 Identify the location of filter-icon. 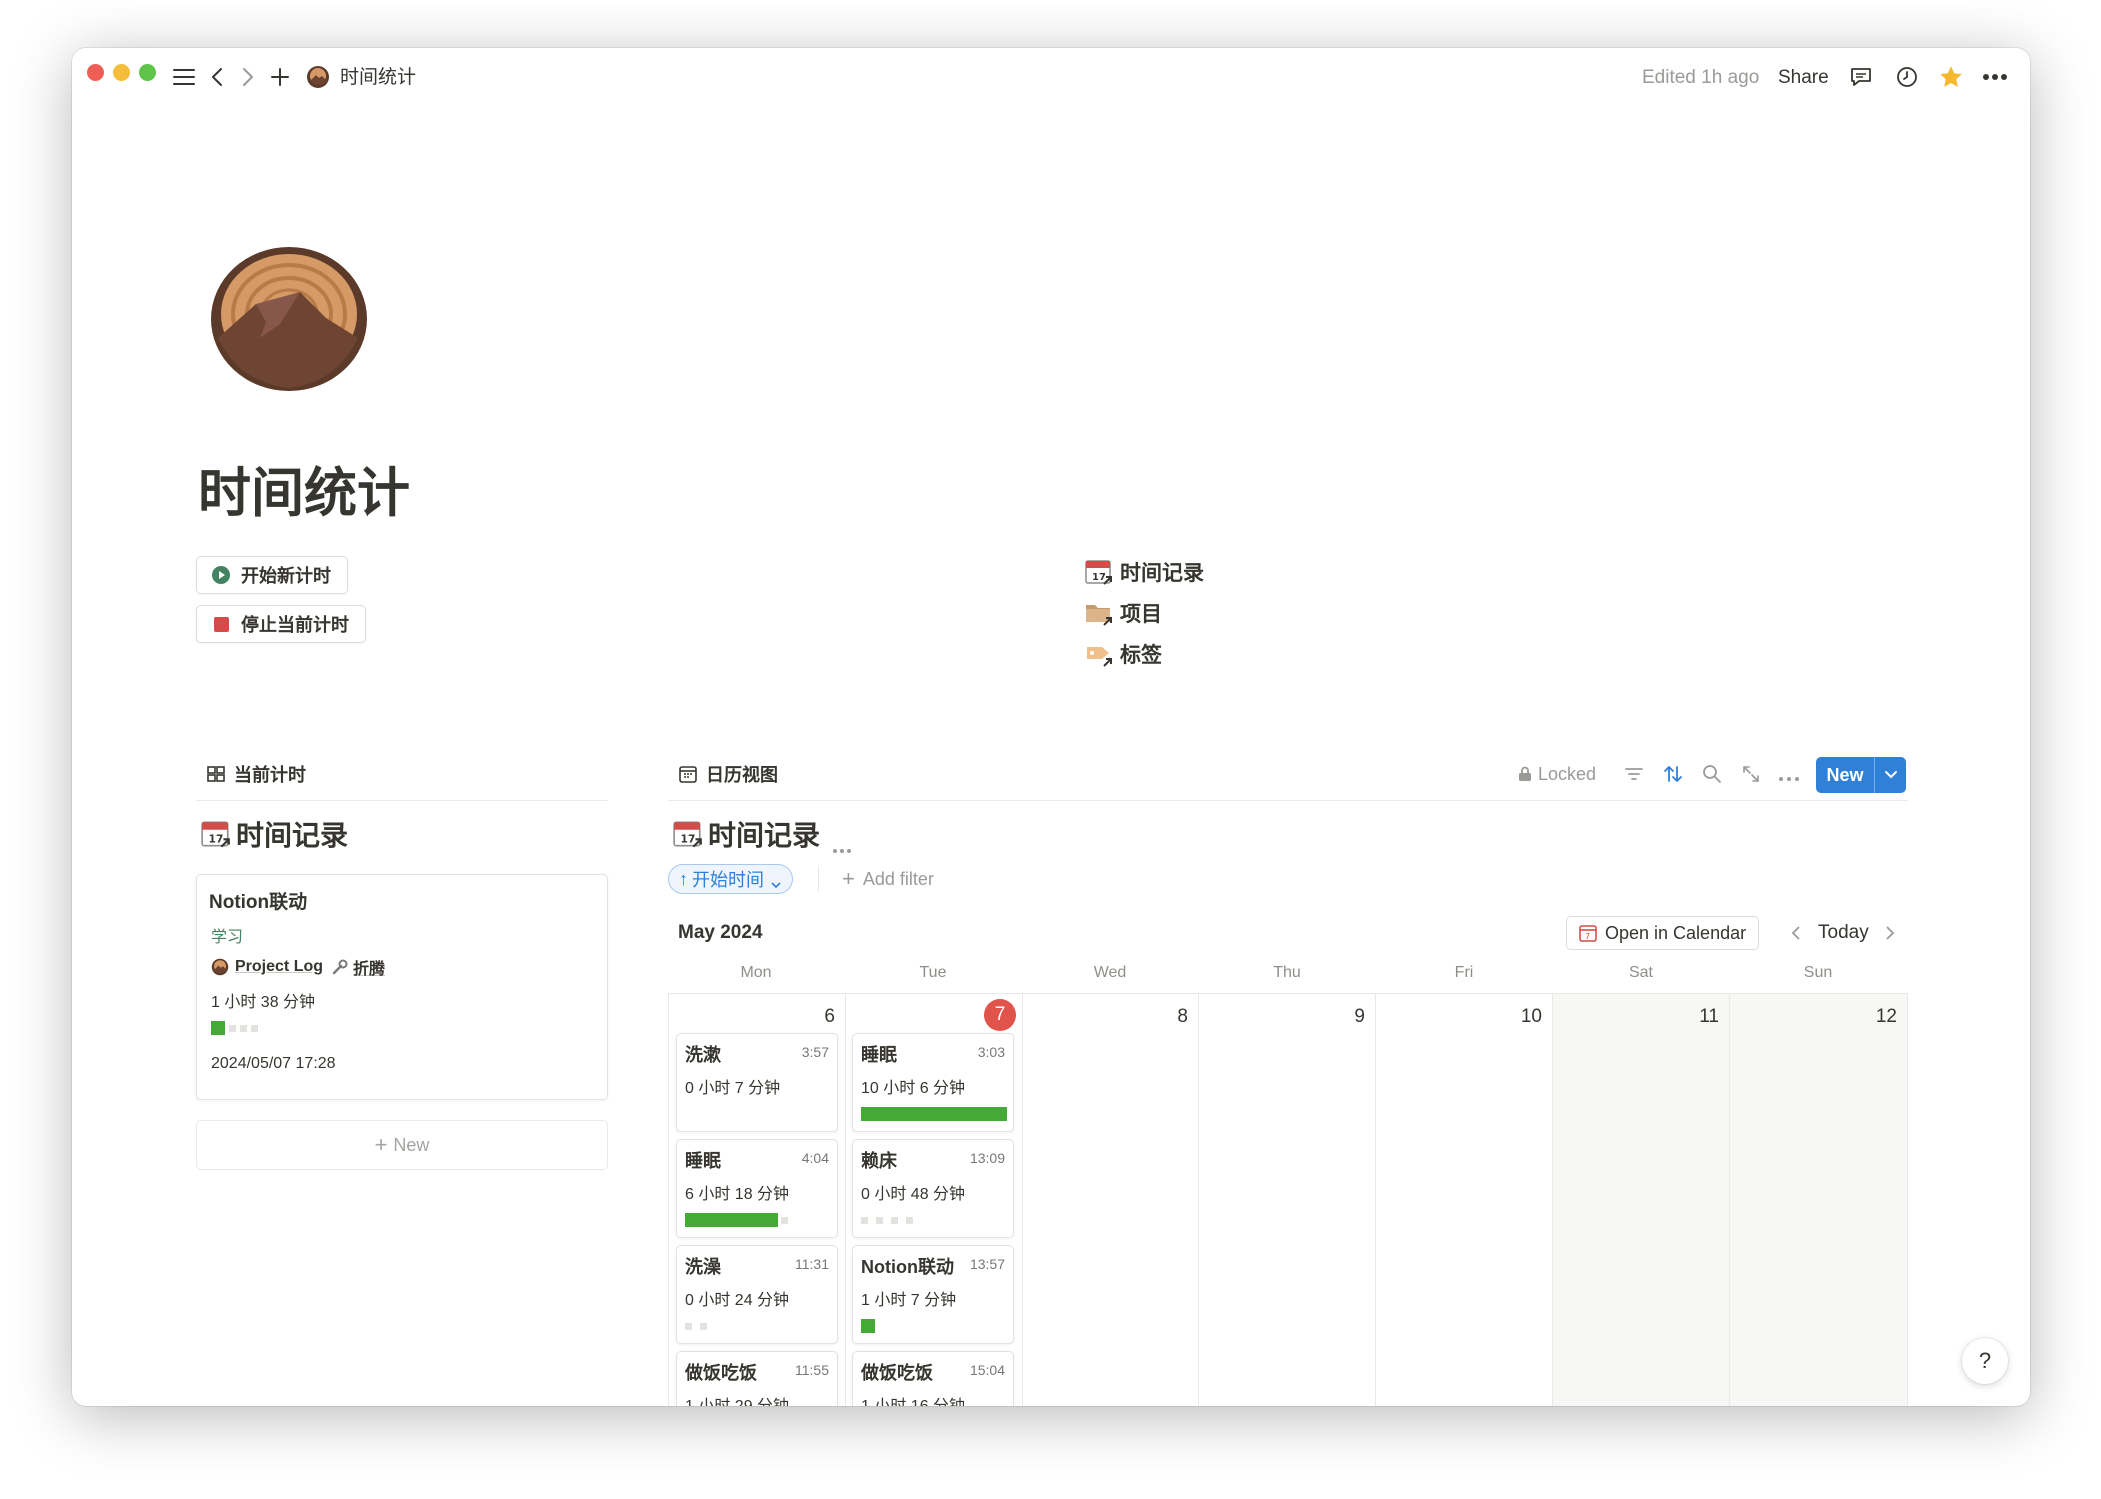
(1634, 774).